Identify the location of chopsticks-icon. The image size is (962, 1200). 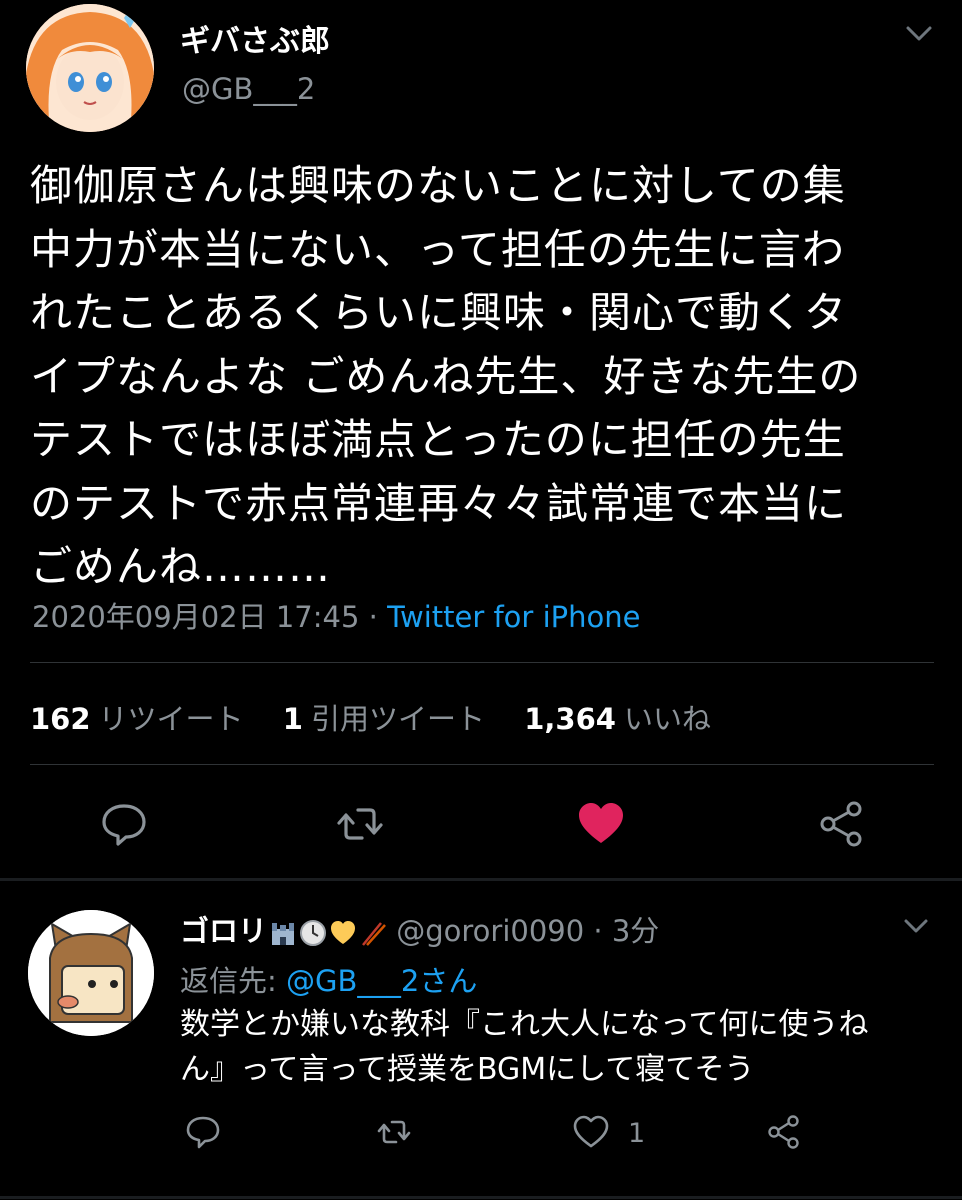
(374, 934).